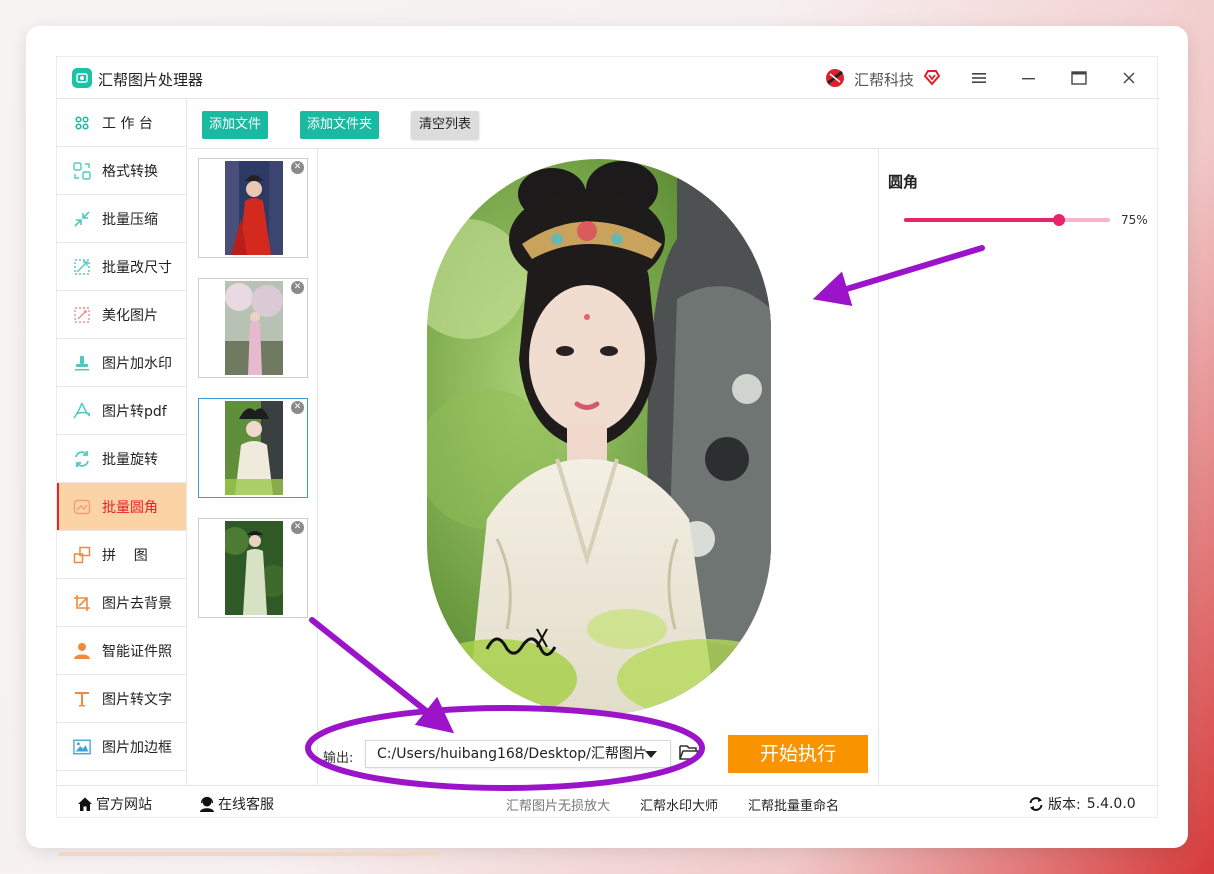  I want to click on sidebar-item-add-frame: 图片加边框, so click(121, 747).